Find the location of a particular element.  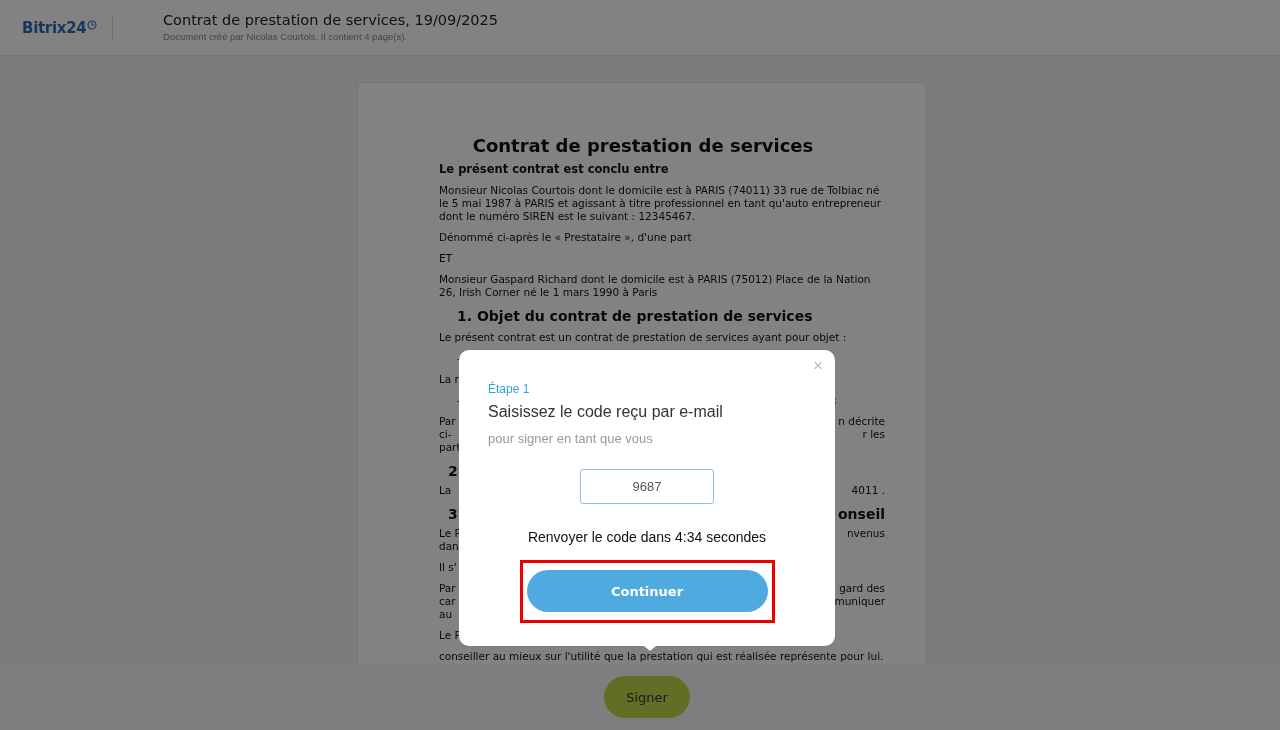

partial-text: ; is located at coordinates (835, 400).